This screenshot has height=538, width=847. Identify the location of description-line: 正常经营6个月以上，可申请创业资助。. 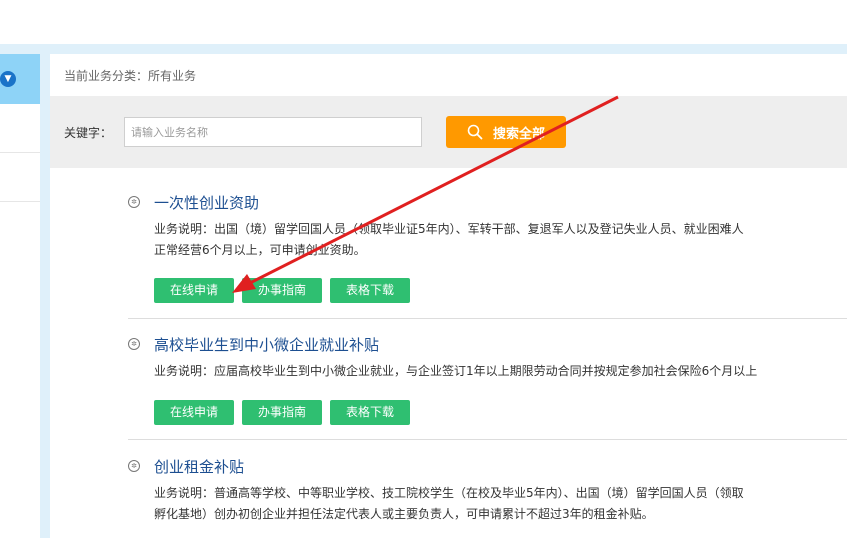
(260, 250).